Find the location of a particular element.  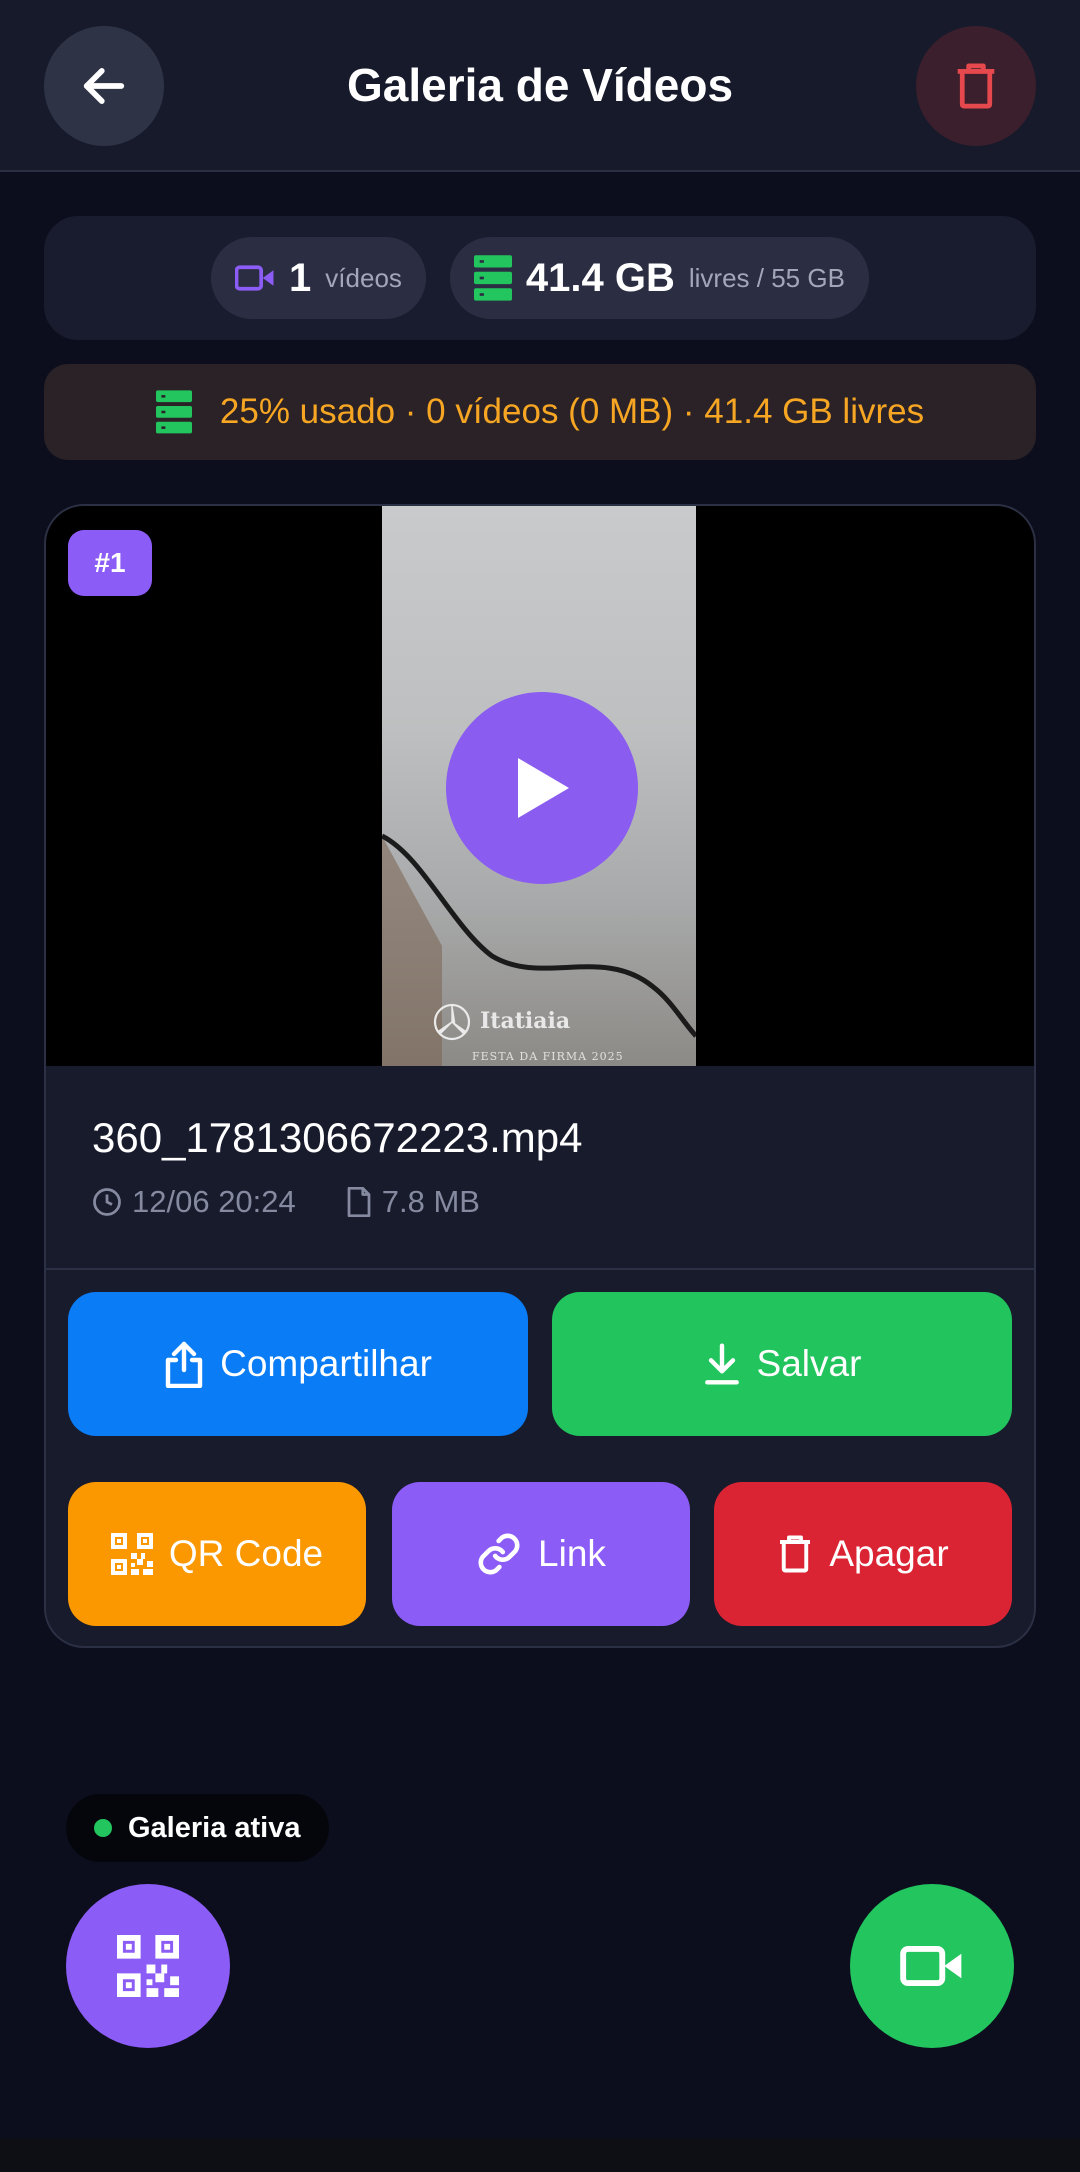

status-dot-icon is located at coordinates (103, 1828).